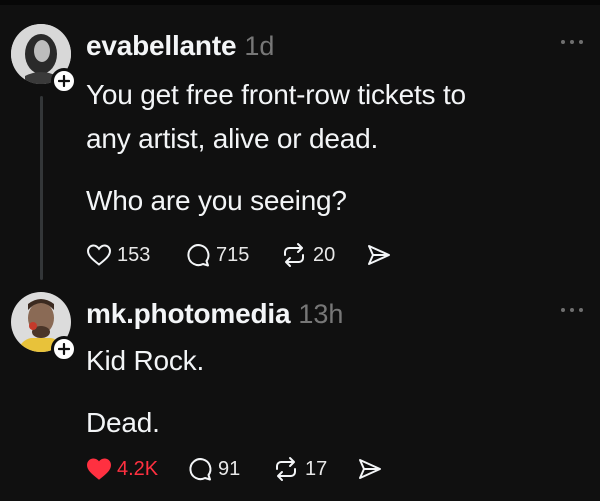  Describe the element at coordinates (134, 254) in the screenshot. I see `like-count: 153` at that location.